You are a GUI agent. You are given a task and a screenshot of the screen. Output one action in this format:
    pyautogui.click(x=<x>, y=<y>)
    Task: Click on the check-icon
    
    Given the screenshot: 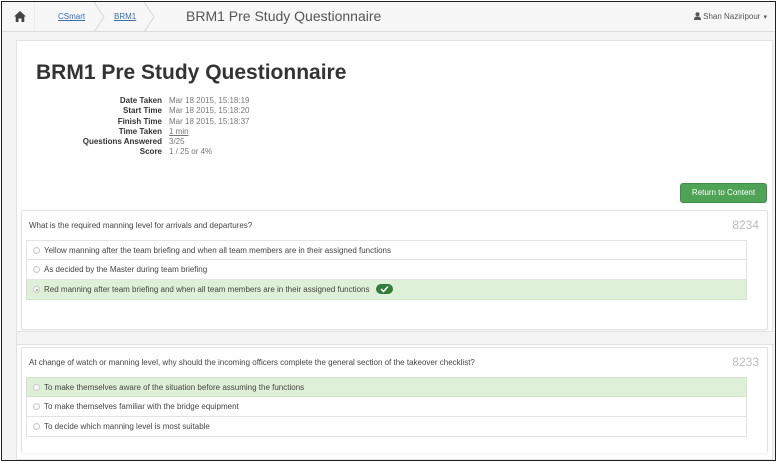 What is the action you would take?
    pyautogui.click(x=384, y=289)
    